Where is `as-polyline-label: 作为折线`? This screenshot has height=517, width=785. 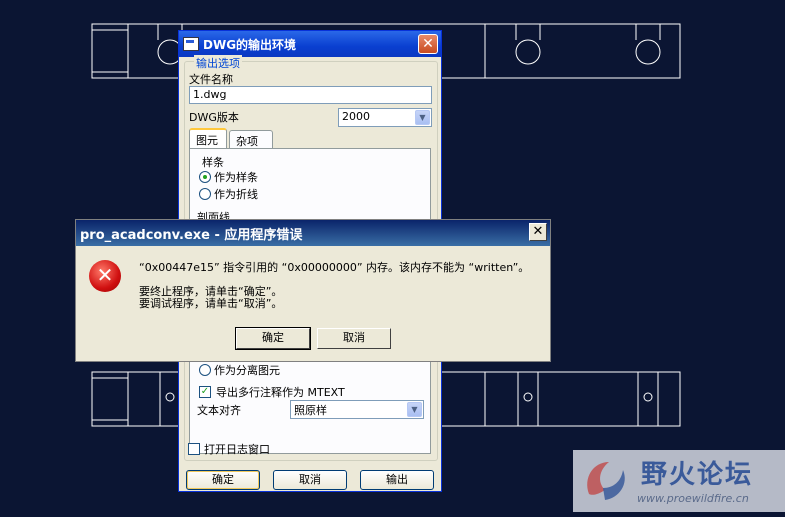
as-polyline-label: 作为折线 is located at coordinates (236, 194).